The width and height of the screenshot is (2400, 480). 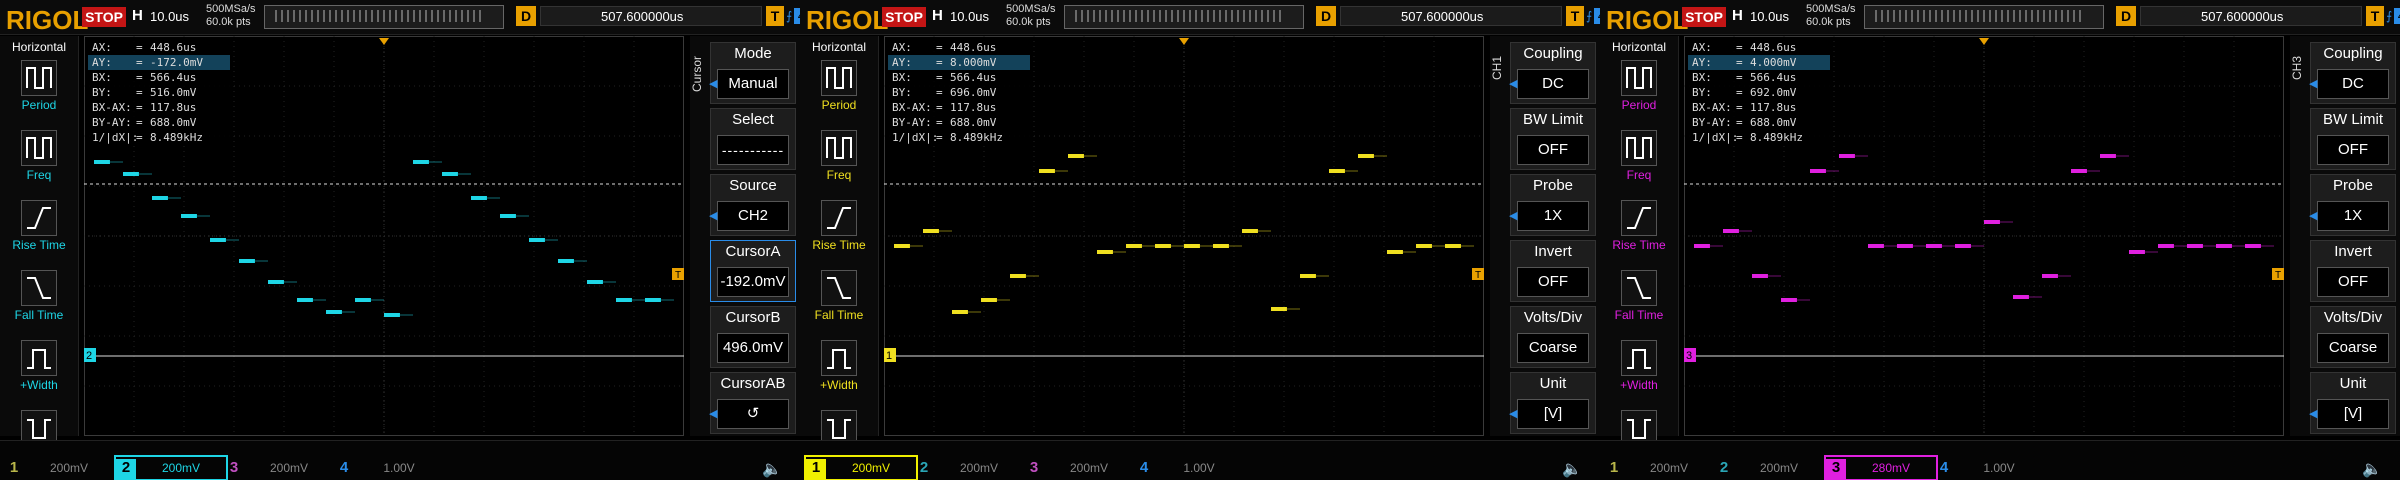 I want to click on readout-value: 688.0mV, so click(x=1773, y=122).